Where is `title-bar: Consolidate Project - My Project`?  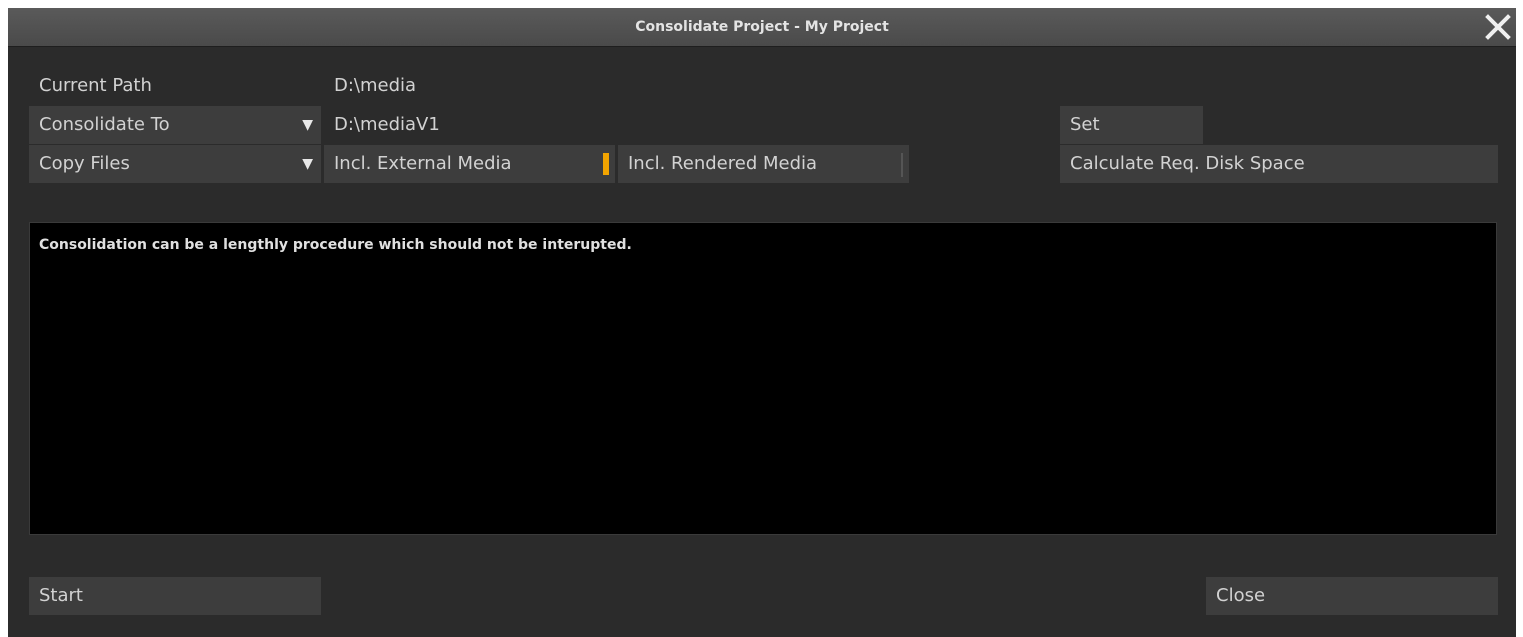
title-bar: Consolidate Project - My Project is located at coordinates (762, 27).